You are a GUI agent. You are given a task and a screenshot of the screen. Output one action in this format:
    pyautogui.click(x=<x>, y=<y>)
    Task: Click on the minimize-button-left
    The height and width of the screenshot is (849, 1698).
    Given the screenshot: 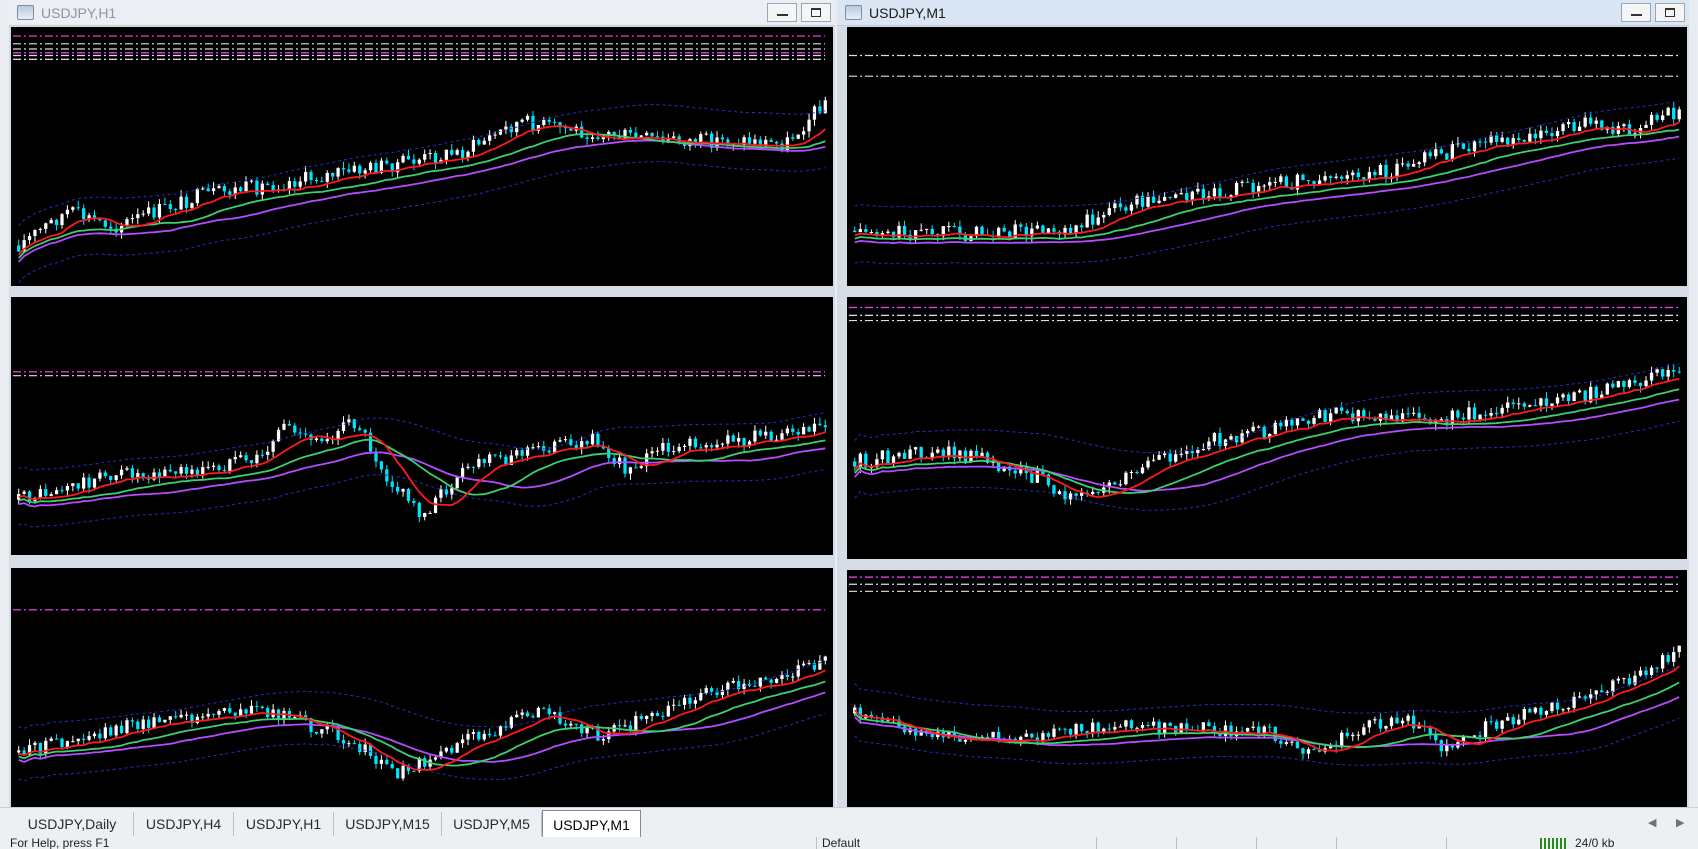 What is the action you would take?
    pyautogui.click(x=782, y=12)
    